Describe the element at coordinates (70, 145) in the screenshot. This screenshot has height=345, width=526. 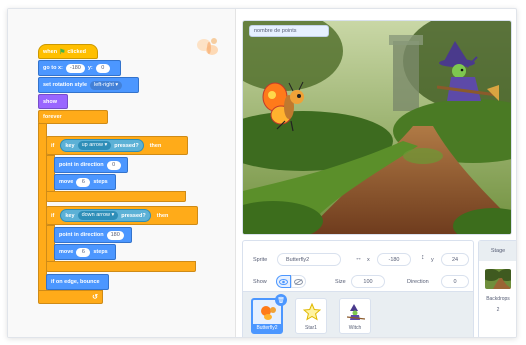
I see `key-label: key` at that location.